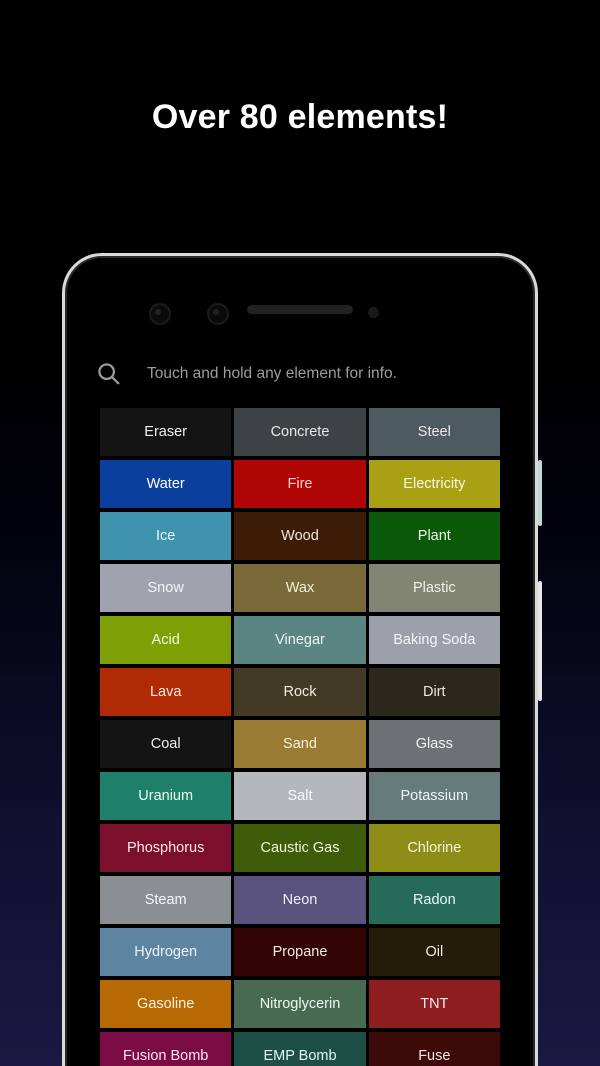  What do you see at coordinates (540, 641) in the screenshot?
I see `power-button` at bounding box center [540, 641].